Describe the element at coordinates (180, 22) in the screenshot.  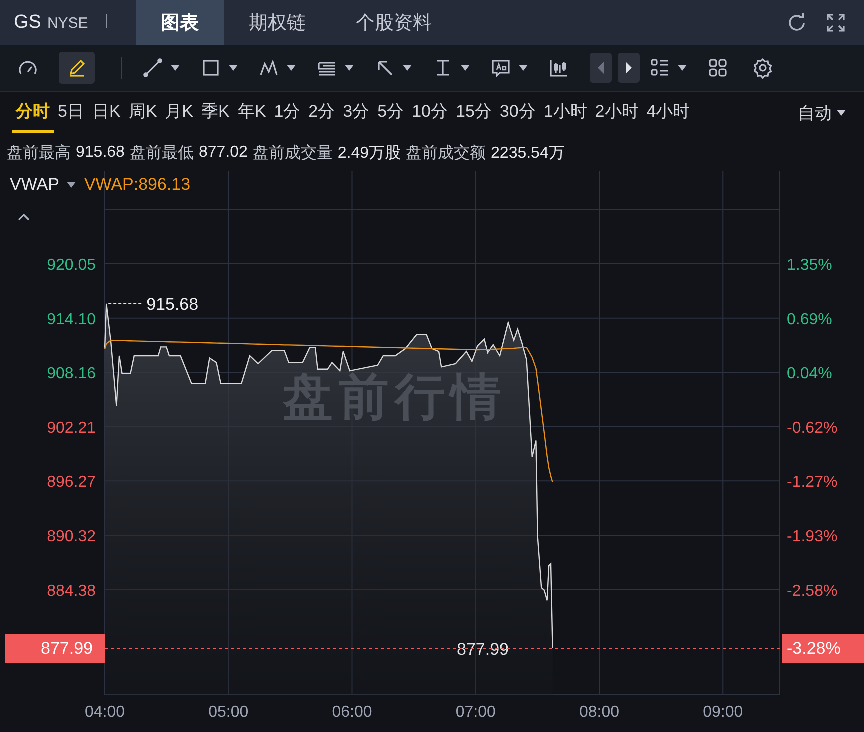
I see `tab: 图表` at that location.